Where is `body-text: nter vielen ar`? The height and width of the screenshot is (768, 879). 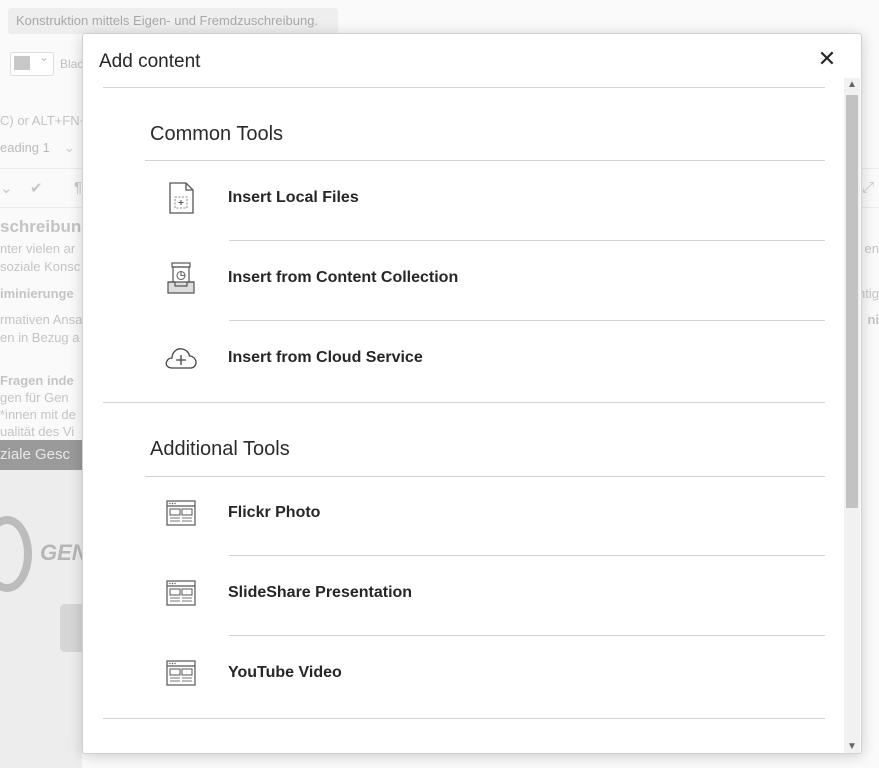
body-text: nter vielen ar is located at coordinates (38, 248).